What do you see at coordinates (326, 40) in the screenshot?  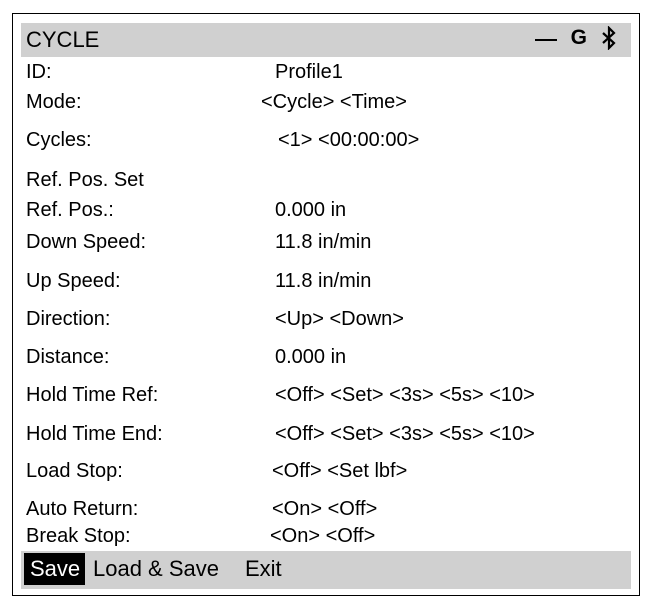 I see `title-bar: CYCLE G` at bounding box center [326, 40].